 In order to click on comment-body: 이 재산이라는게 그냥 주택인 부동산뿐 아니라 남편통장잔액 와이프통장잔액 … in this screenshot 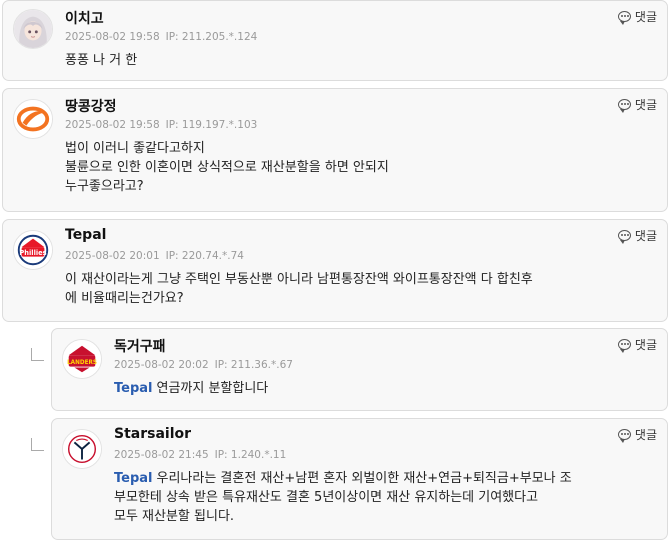, I will do `click(360, 289)`.